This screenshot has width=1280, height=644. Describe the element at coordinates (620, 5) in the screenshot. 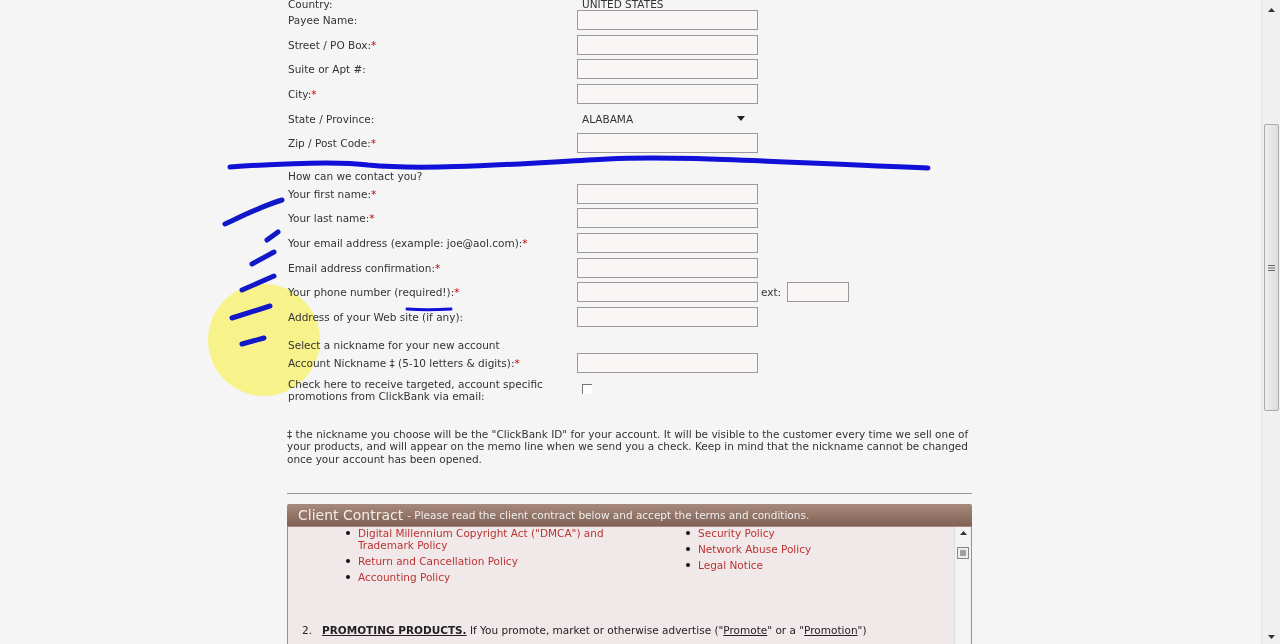

I see `country-select: UNITED STATES` at that location.